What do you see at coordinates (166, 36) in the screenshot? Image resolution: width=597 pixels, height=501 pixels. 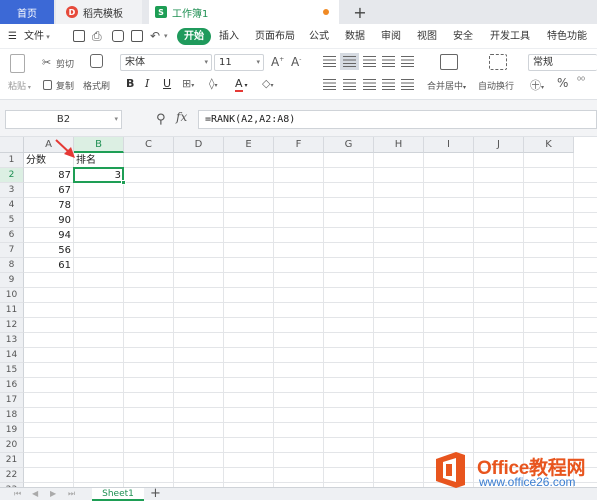 I see `quick-access-more-icon: ▾` at bounding box center [166, 36].